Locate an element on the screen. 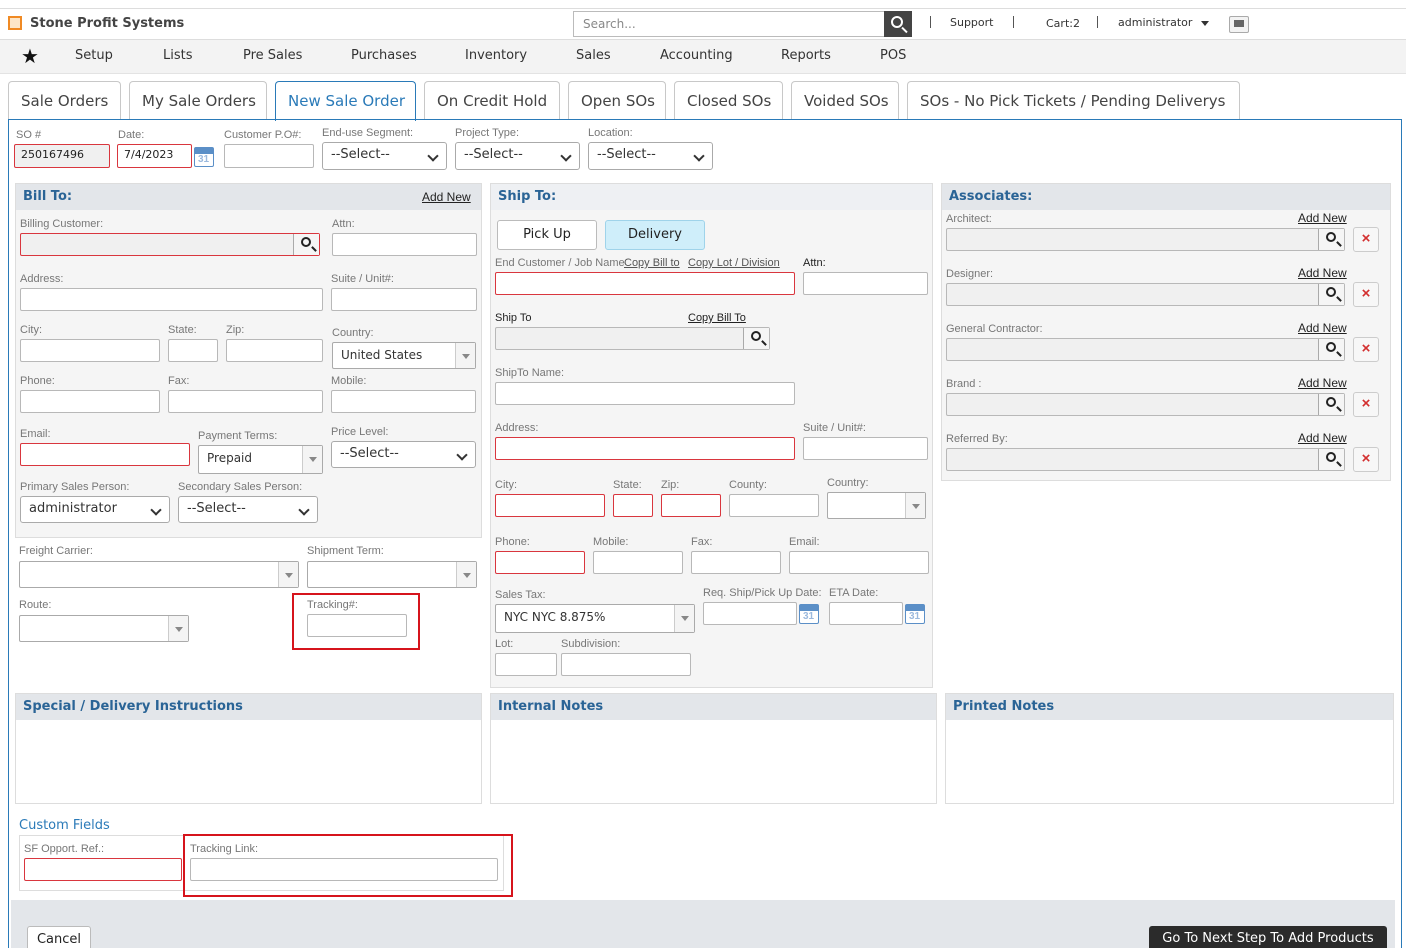 The width and height of the screenshot is (1406, 948). tab-sale-orders: Sale Orders is located at coordinates (64, 100).